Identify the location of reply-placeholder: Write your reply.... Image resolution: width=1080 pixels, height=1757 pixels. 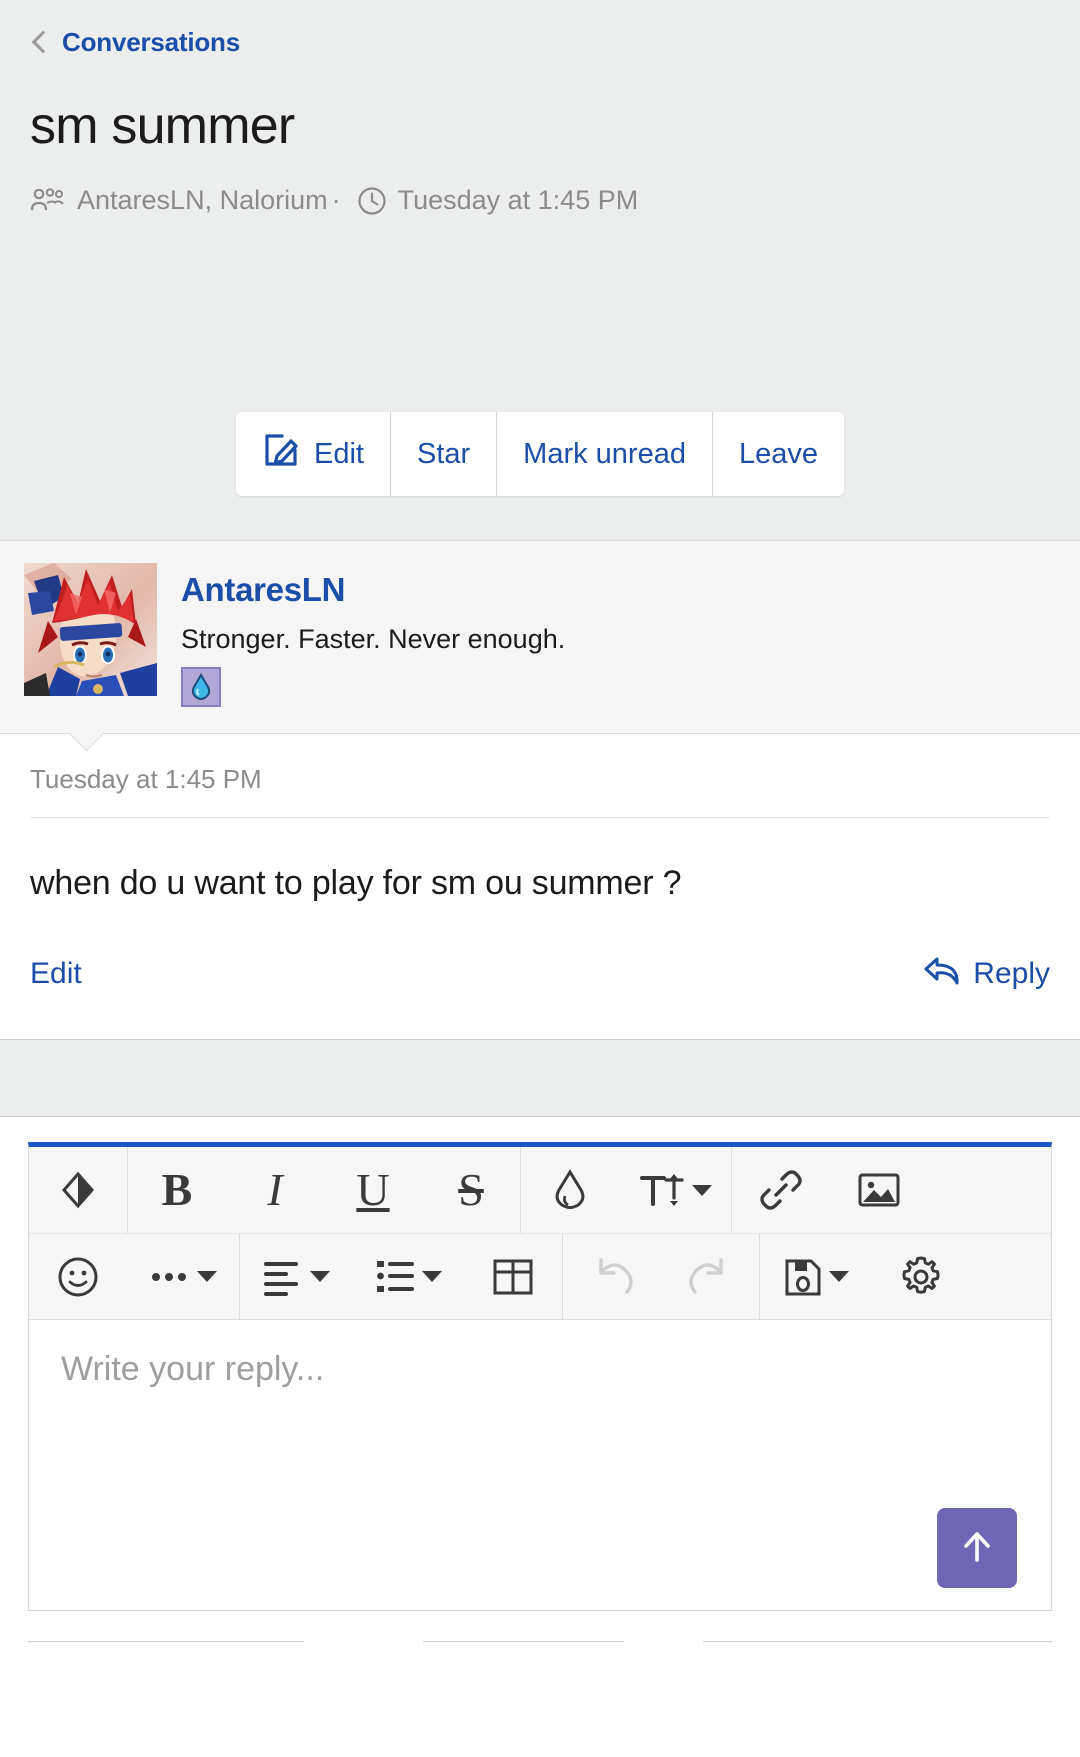
(193, 1369).